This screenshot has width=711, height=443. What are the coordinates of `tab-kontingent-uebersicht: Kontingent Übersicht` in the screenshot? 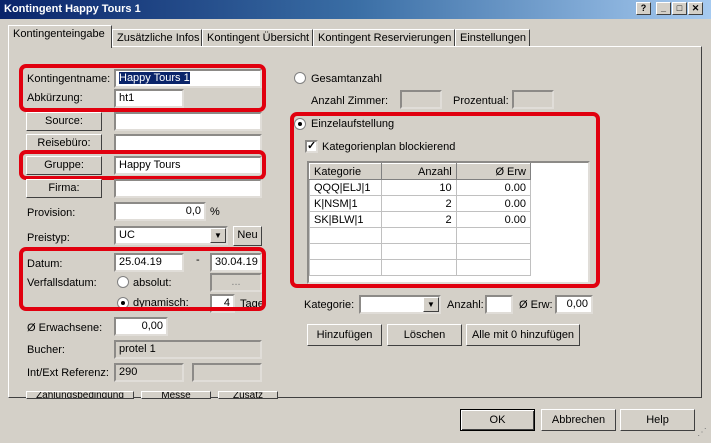 It's located at (257, 38).